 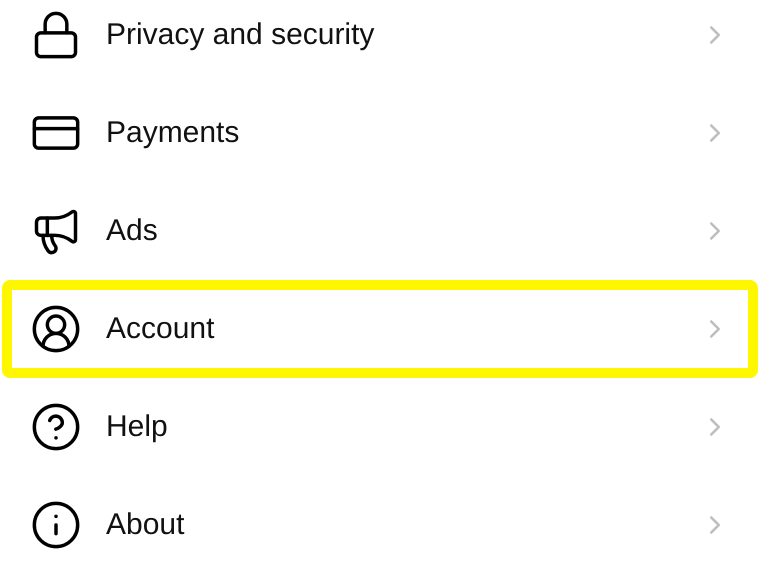 What do you see at coordinates (56, 329) in the screenshot?
I see `user-circle-icon` at bounding box center [56, 329].